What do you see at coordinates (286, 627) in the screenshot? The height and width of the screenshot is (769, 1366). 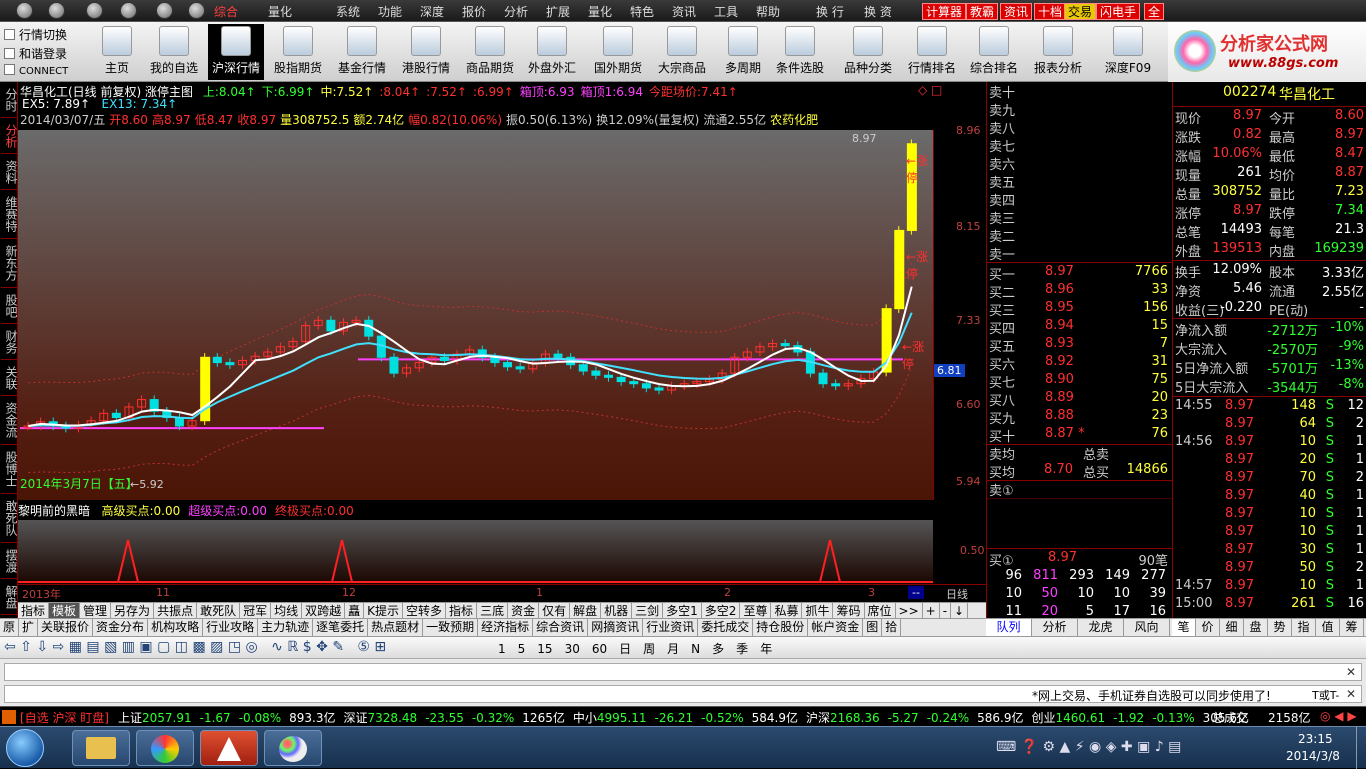 I see `info-tab: 主力轨迹` at bounding box center [286, 627].